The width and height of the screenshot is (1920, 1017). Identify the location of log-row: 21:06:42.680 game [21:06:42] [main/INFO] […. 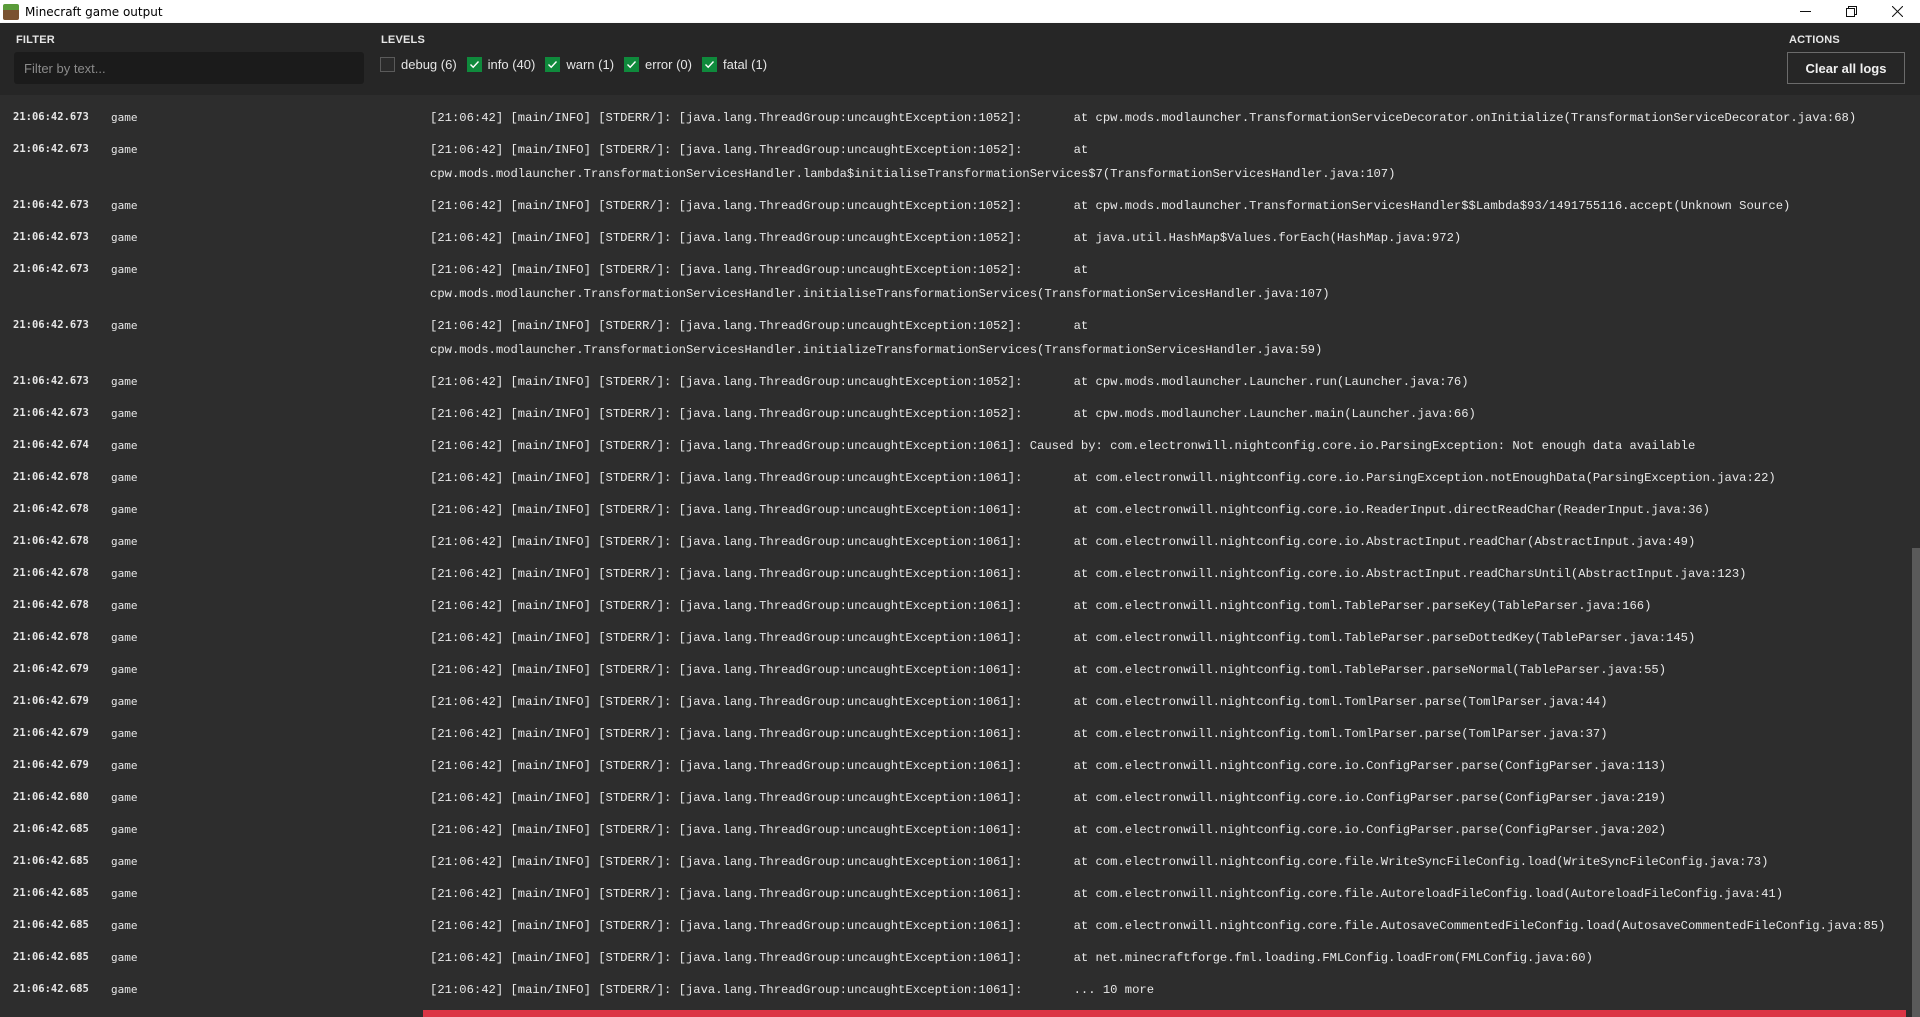
(953, 791).